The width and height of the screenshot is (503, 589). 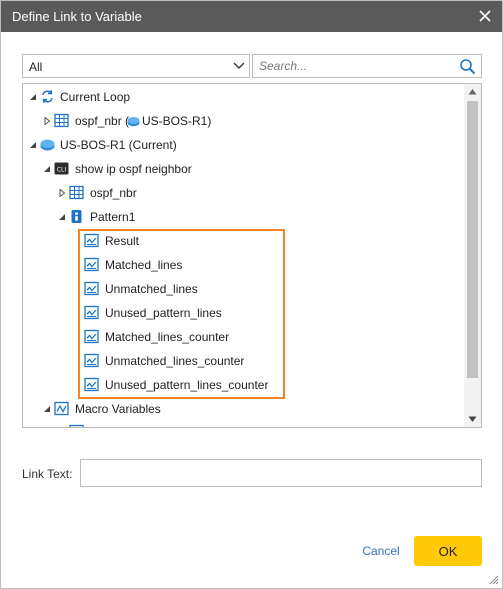 What do you see at coordinates (243, 121) in the screenshot?
I see `tree-node-loop-table: ospf_nbr ( US-BOS-R1)` at bounding box center [243, 121].